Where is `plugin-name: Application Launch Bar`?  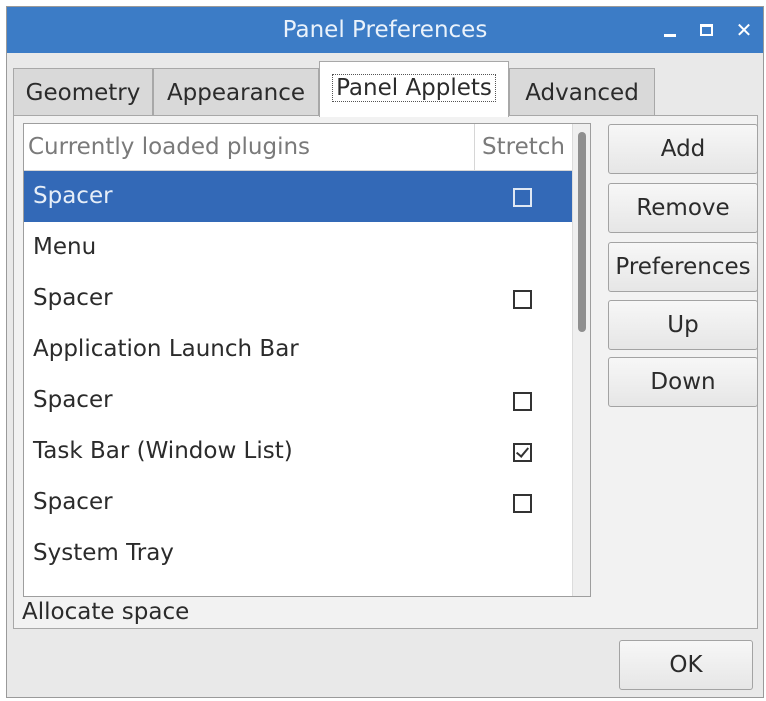
plugin-name: Application Launch Bar is located at coordinates (166, 349).